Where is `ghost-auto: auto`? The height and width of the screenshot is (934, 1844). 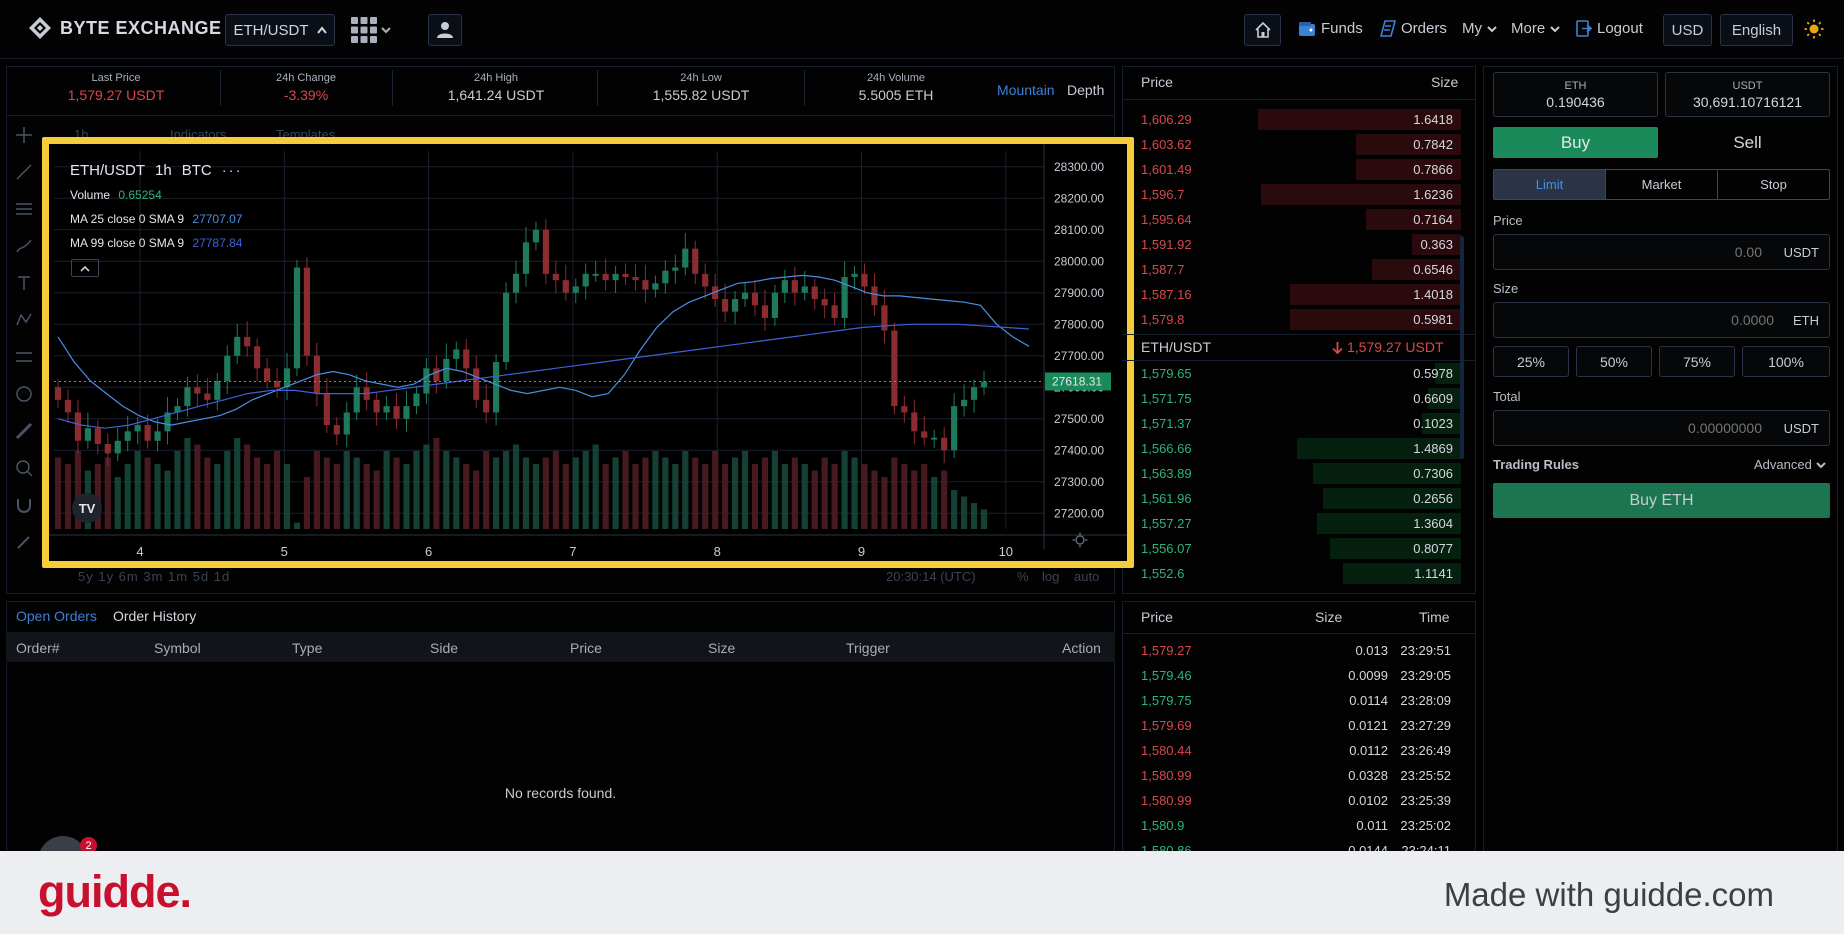 ghost-auto: auto is located at coordinates (1086, 576).